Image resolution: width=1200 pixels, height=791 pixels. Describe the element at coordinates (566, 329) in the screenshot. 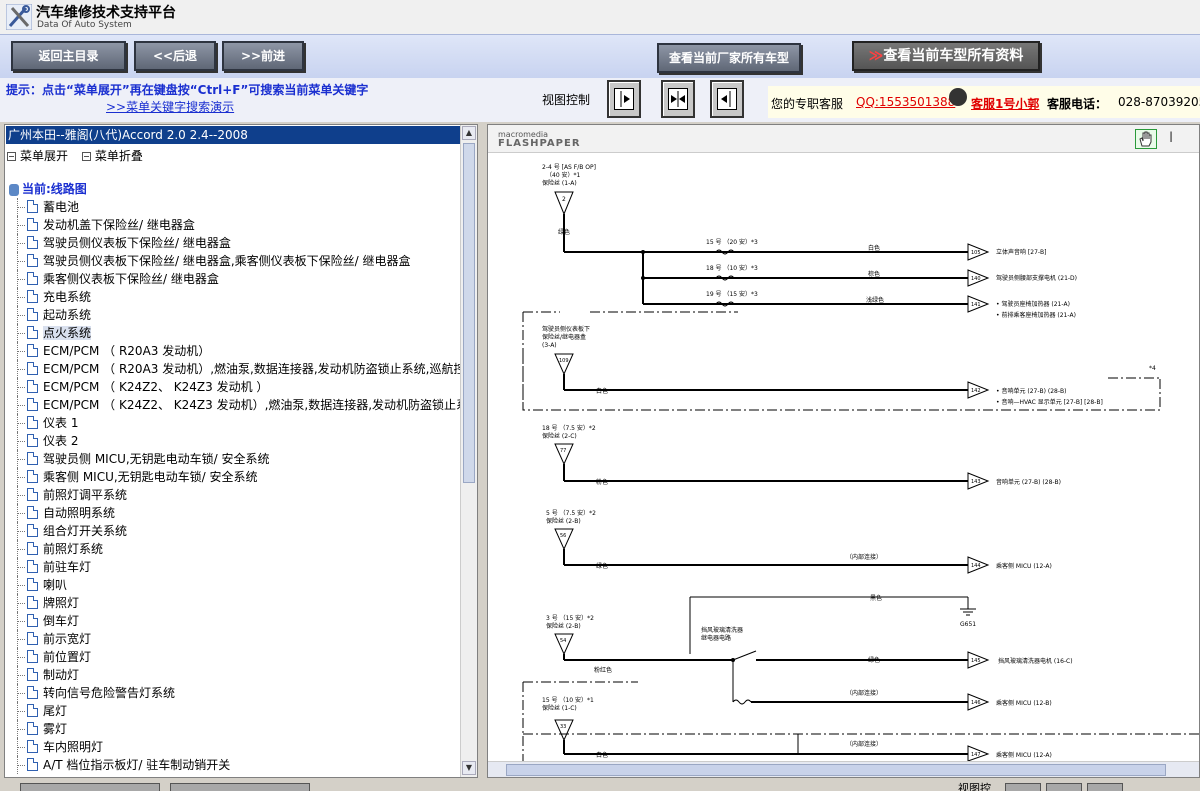

I see `box-label-a: 驾驶员侧仪表板下` at that location.